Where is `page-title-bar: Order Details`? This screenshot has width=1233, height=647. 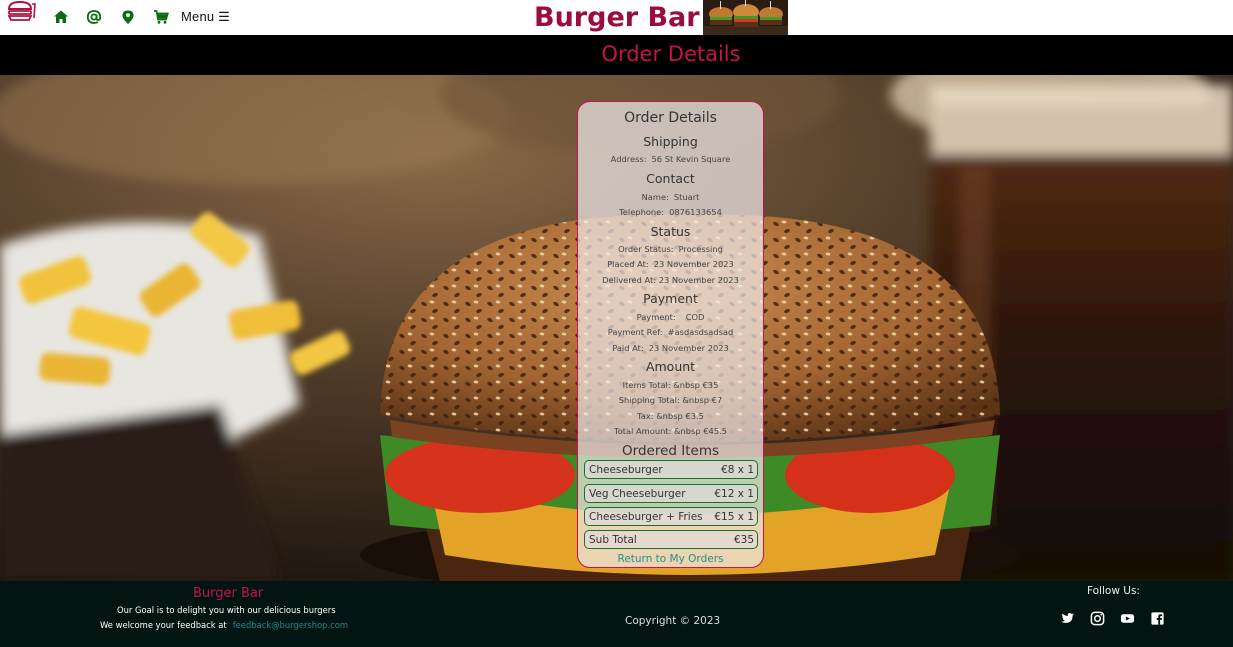 page-title-bar: Order Details is located at coordinates (616, 55).